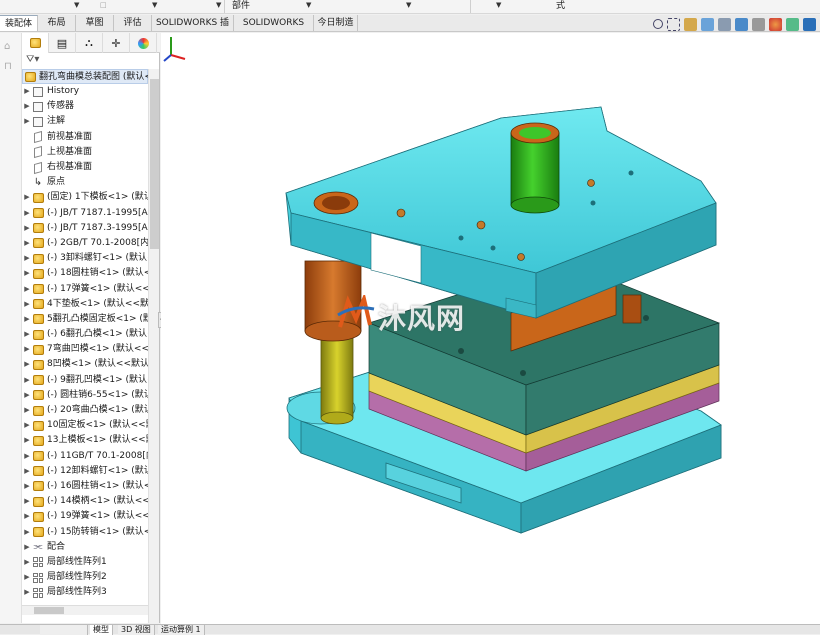 This screenshot has height=635, width=820. I want to click on section-view-icon, so click(707, 24).